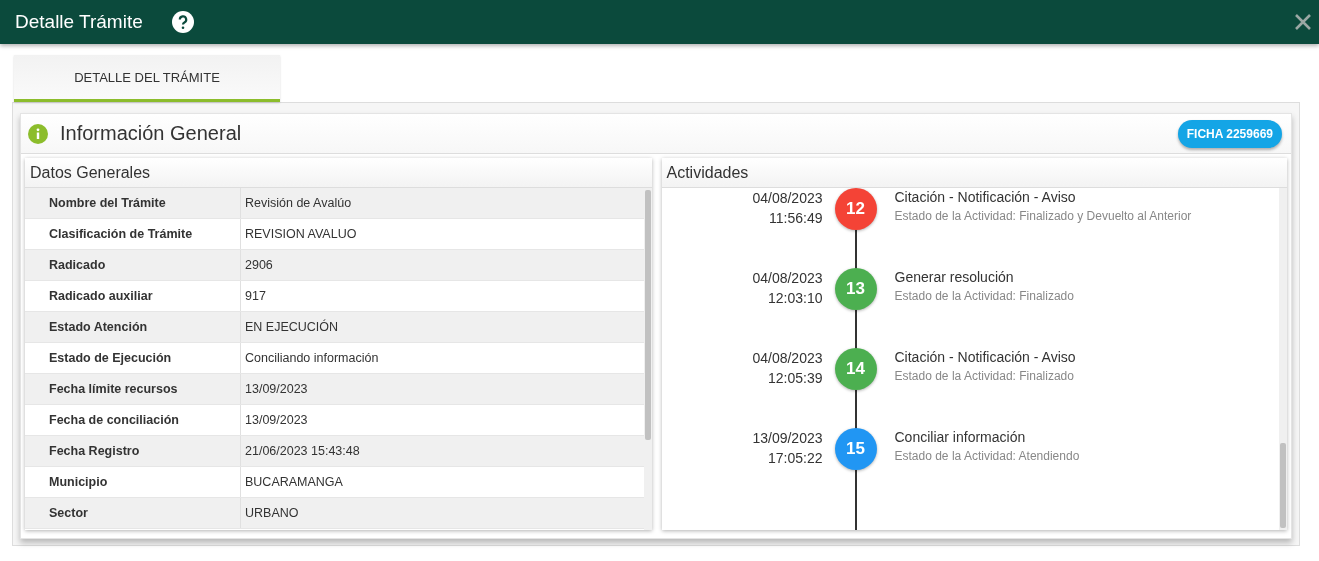 Image resolution: width=1319 pixels, height=561 pixels. I want to click on field-value: EN EJECUCIÓN, so click(291, 327).